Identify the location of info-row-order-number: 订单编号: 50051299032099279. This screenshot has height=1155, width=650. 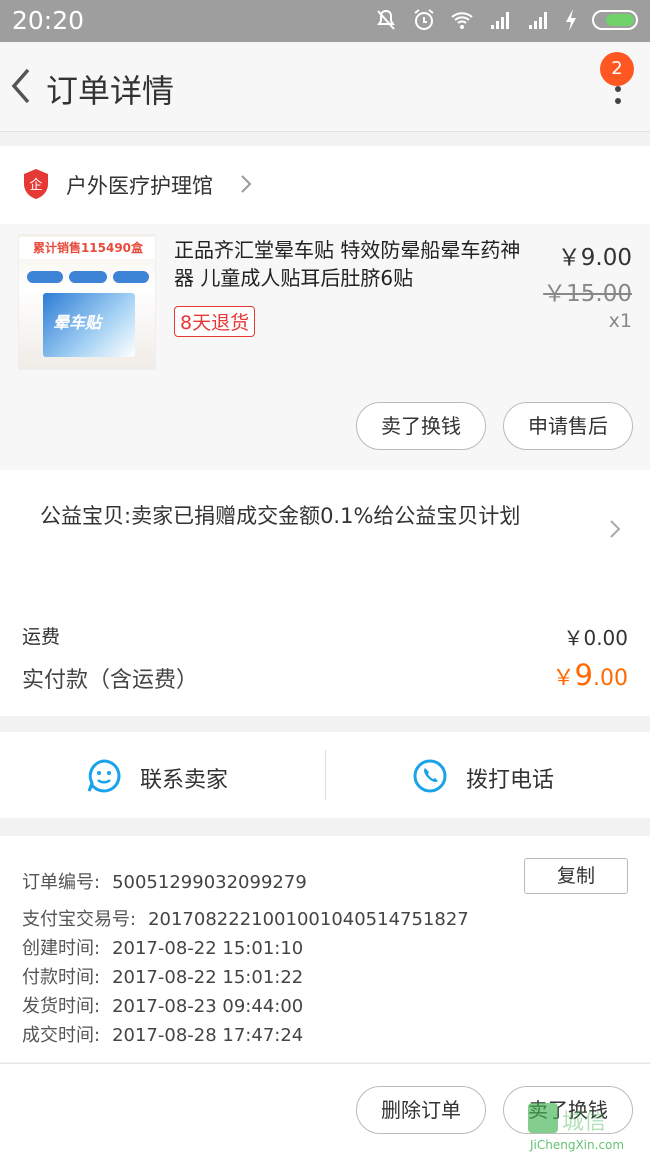
(164, 881).